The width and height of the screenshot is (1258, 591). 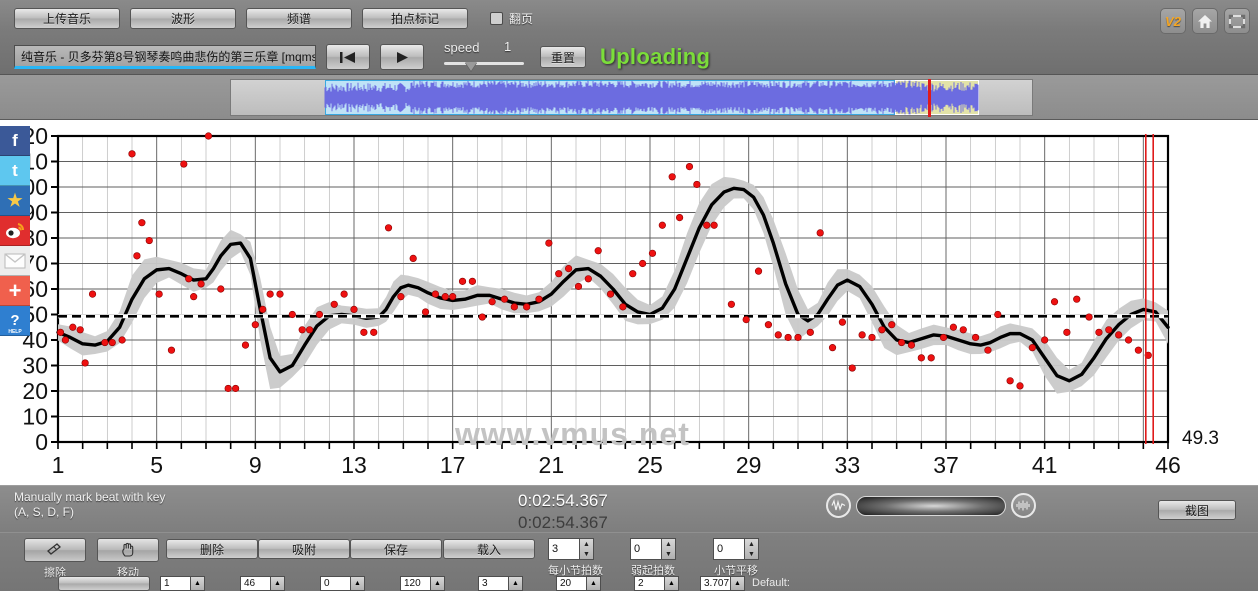 What do you see at coordinates (15, 321) in the screenshot?
I see `help-icon: ? HELP` at bounding box center [15, 321].